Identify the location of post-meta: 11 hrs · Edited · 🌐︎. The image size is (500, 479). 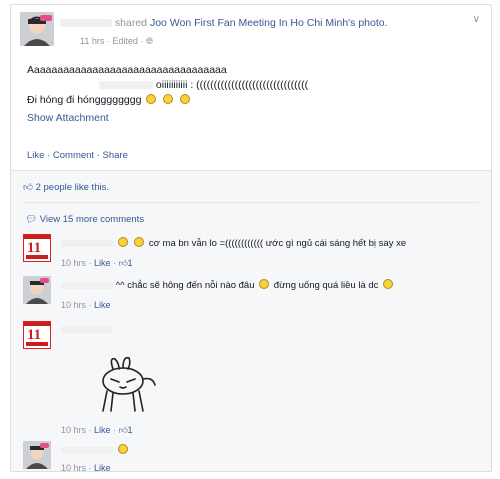
(117, 41).